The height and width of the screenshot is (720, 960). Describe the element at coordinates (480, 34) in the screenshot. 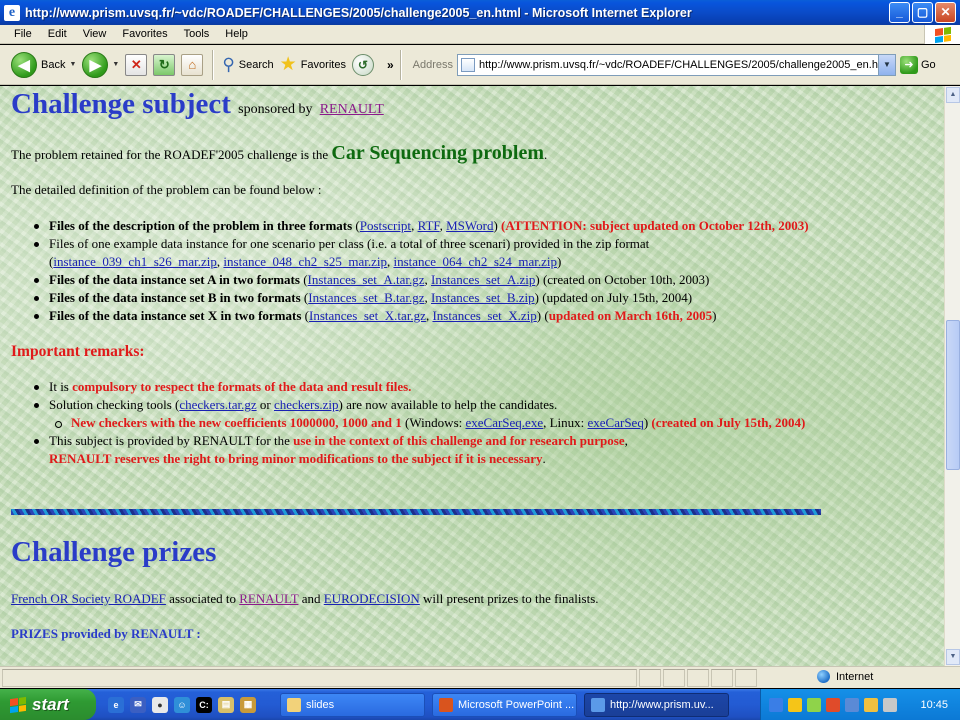

I see `menu-bar: File Edit View Favorites Tools Help` at that location.